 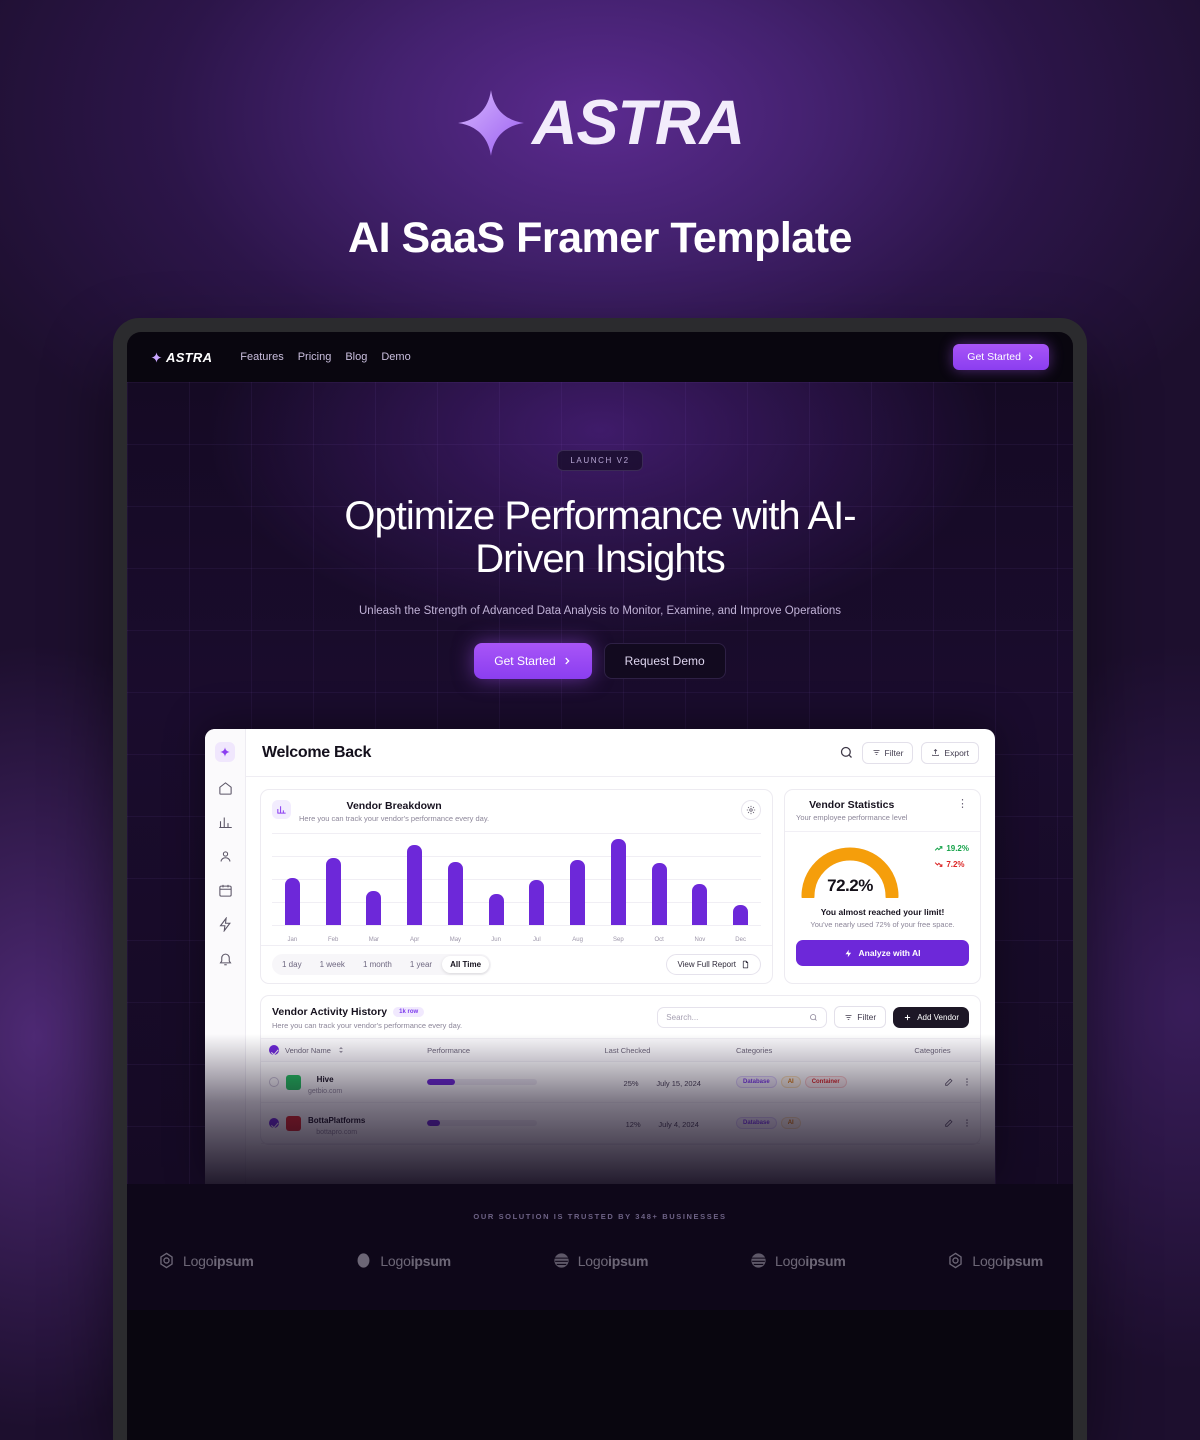 I want to click on chart-settings-button, so click(x=751, y=810).